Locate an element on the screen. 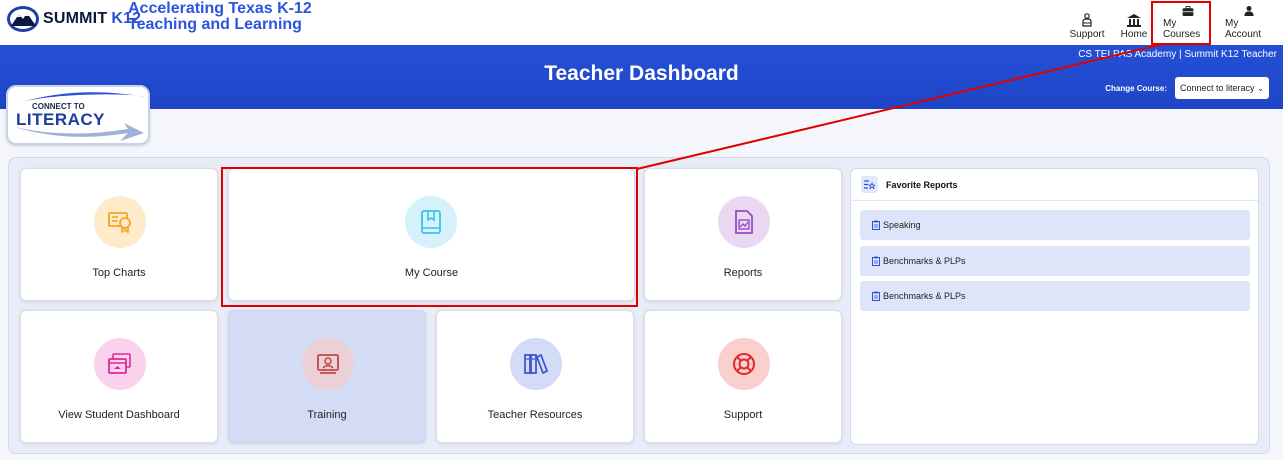  card-label: Training is located at coordinates (327, 415).